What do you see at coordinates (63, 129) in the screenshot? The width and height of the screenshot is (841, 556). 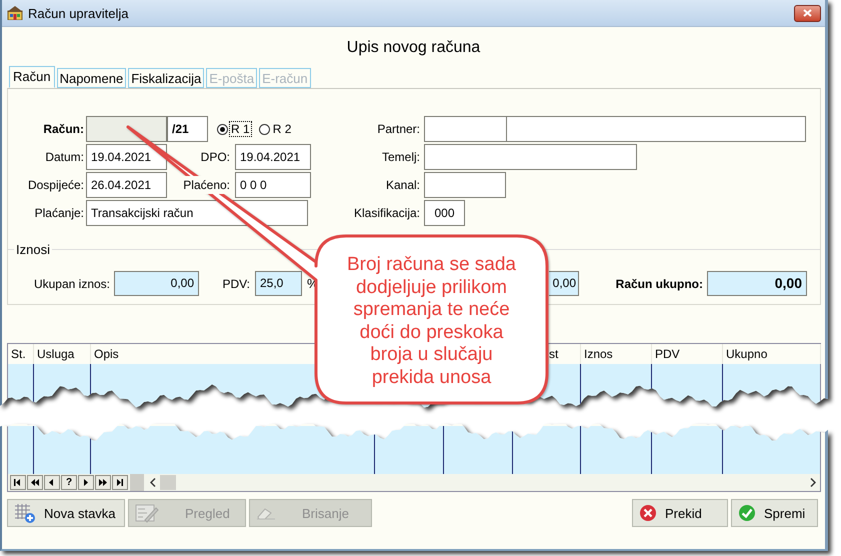 I see `field-label: Račun:` at bounding box center [63, 129].